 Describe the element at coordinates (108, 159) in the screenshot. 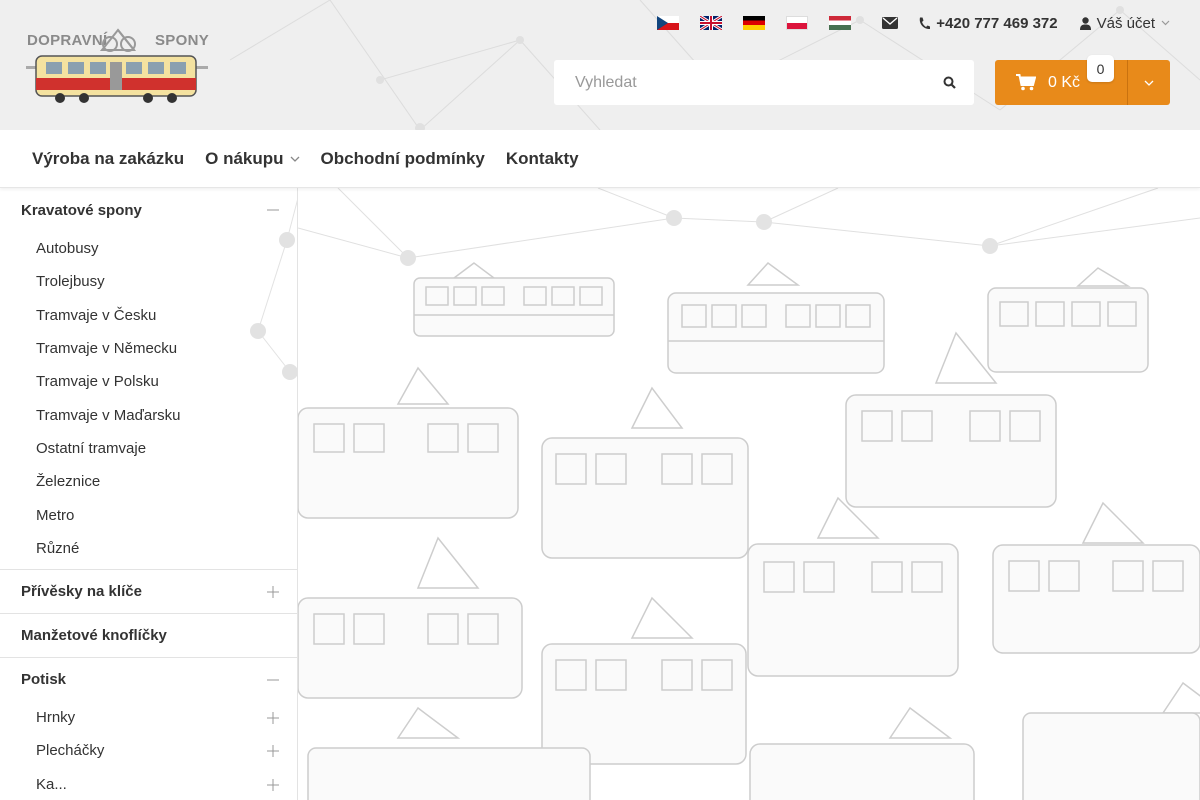

I see `nav-item-custom-production: Výroba na zakázku` at that location.